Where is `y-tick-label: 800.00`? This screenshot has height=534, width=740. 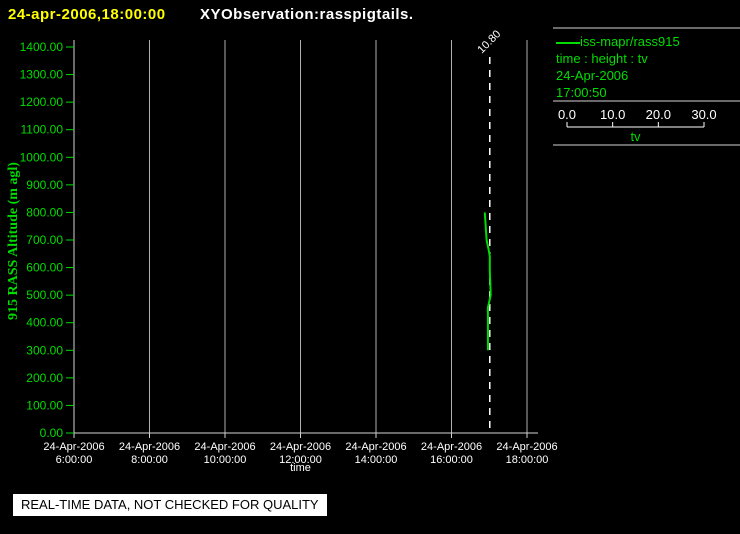
y-tick-label: 800.00 is located at coordinates (44, 212).